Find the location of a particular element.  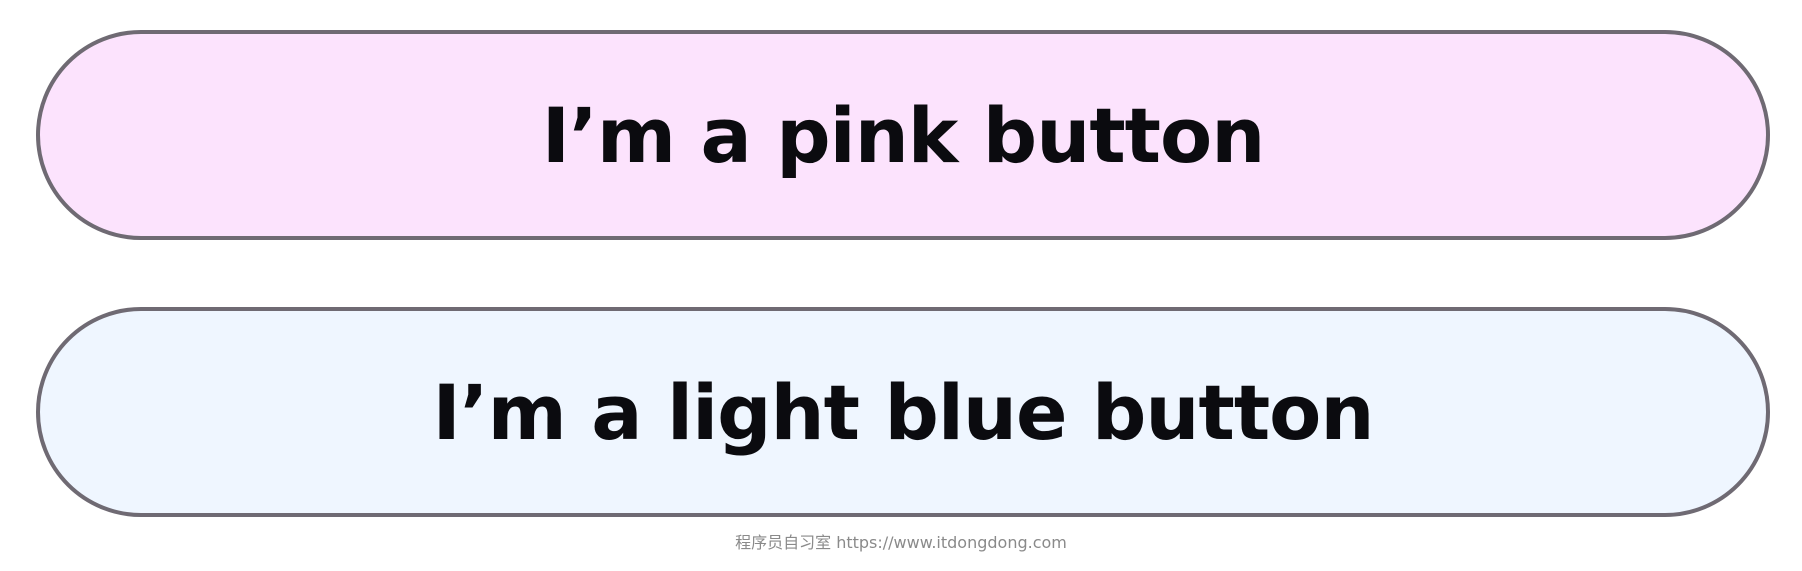

watermark-text: 程序员自习室 https://www.itdongdong.com is located at coordinates (901, 542).